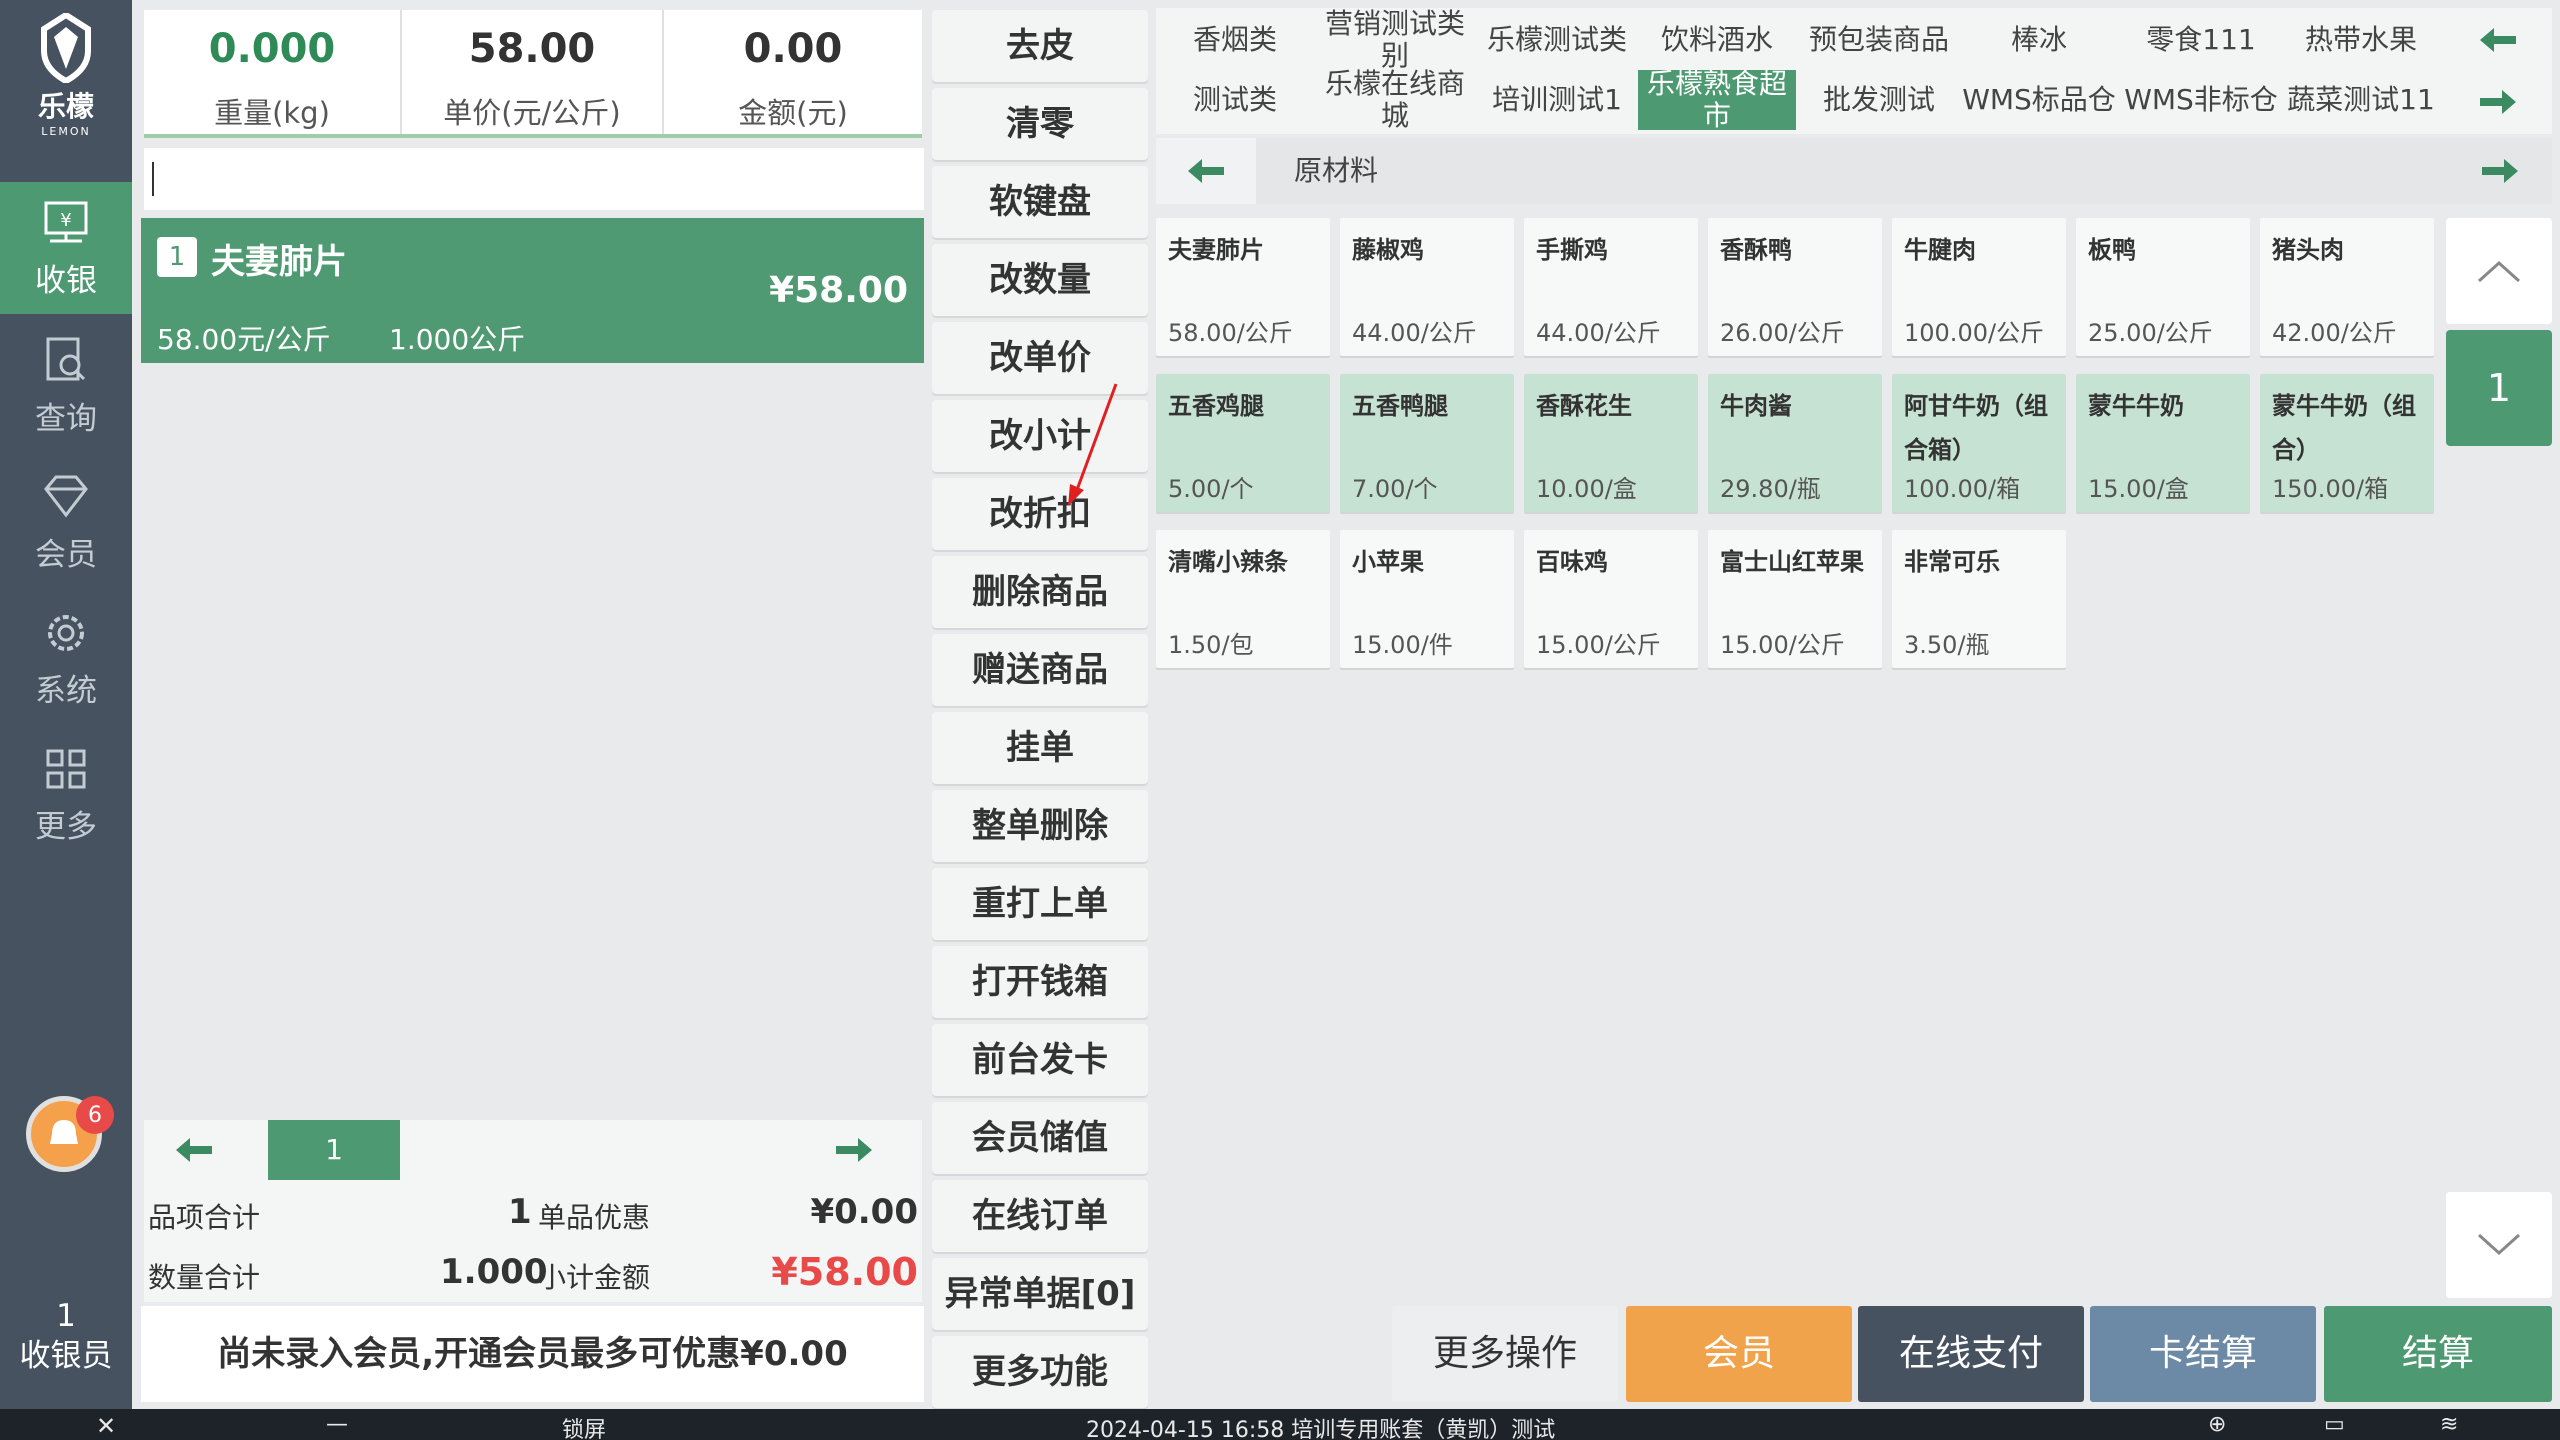  Describe the element at coordinates (2498, 40) in the screenshot. I see `category-prev-button` at that location.